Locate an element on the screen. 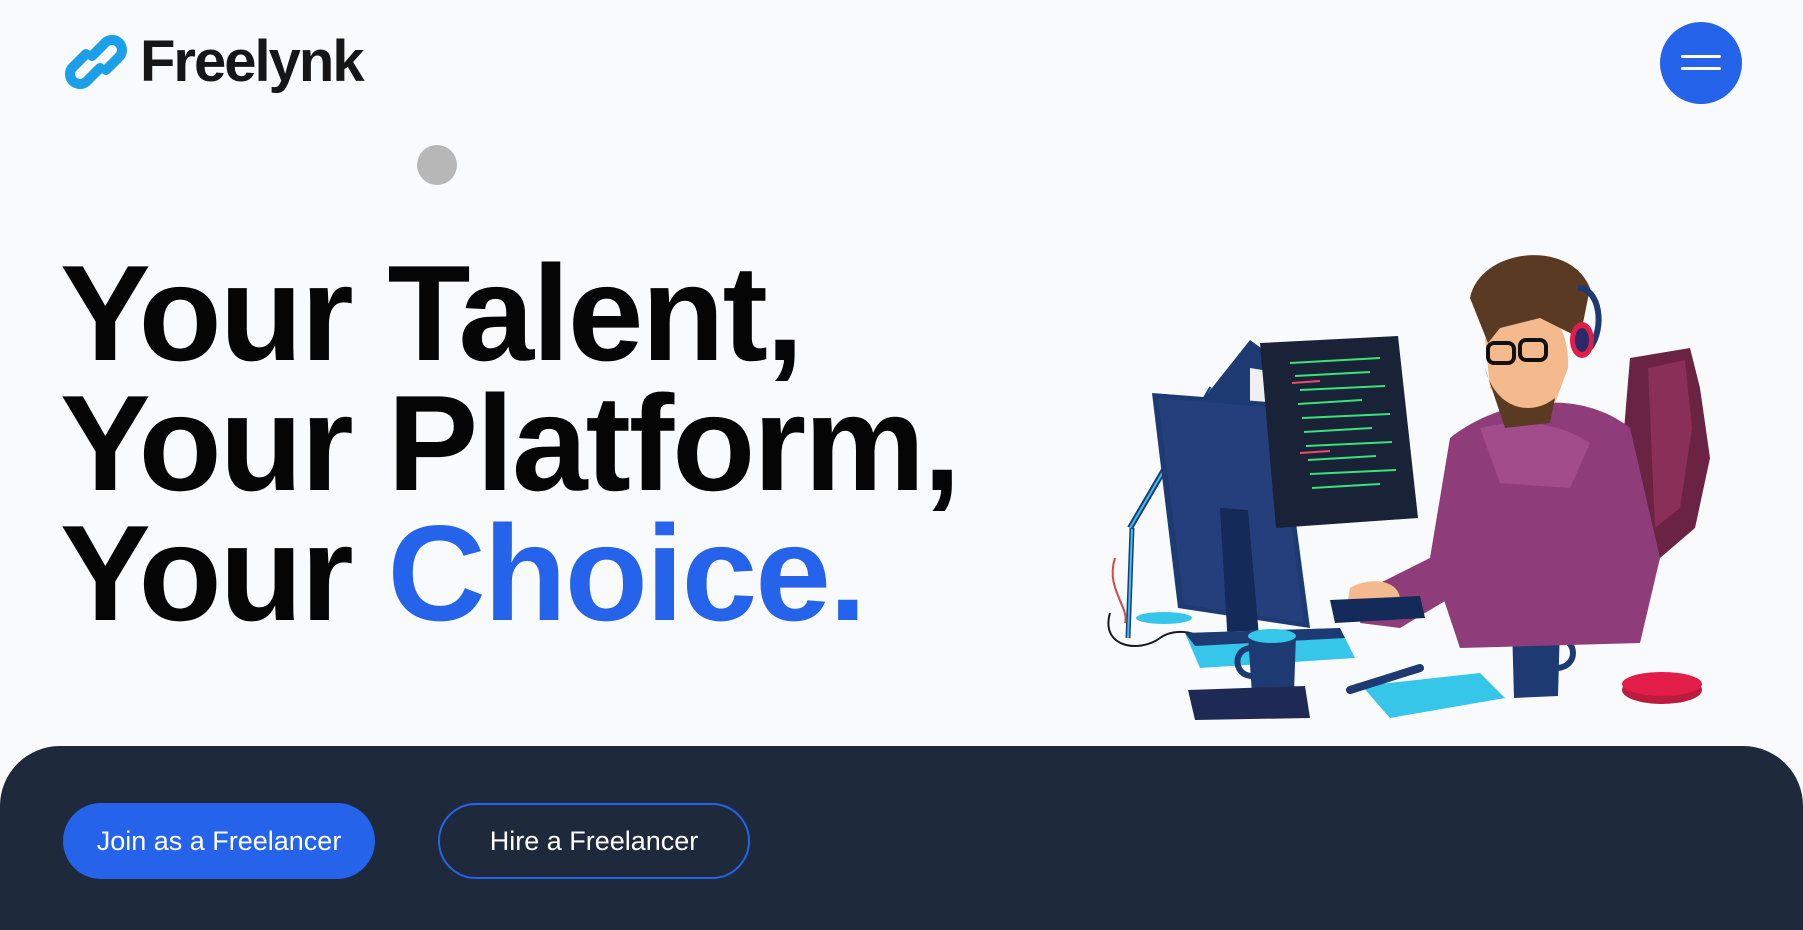  headline-line-2: Your Platform, is located at coordinates (510, 443).